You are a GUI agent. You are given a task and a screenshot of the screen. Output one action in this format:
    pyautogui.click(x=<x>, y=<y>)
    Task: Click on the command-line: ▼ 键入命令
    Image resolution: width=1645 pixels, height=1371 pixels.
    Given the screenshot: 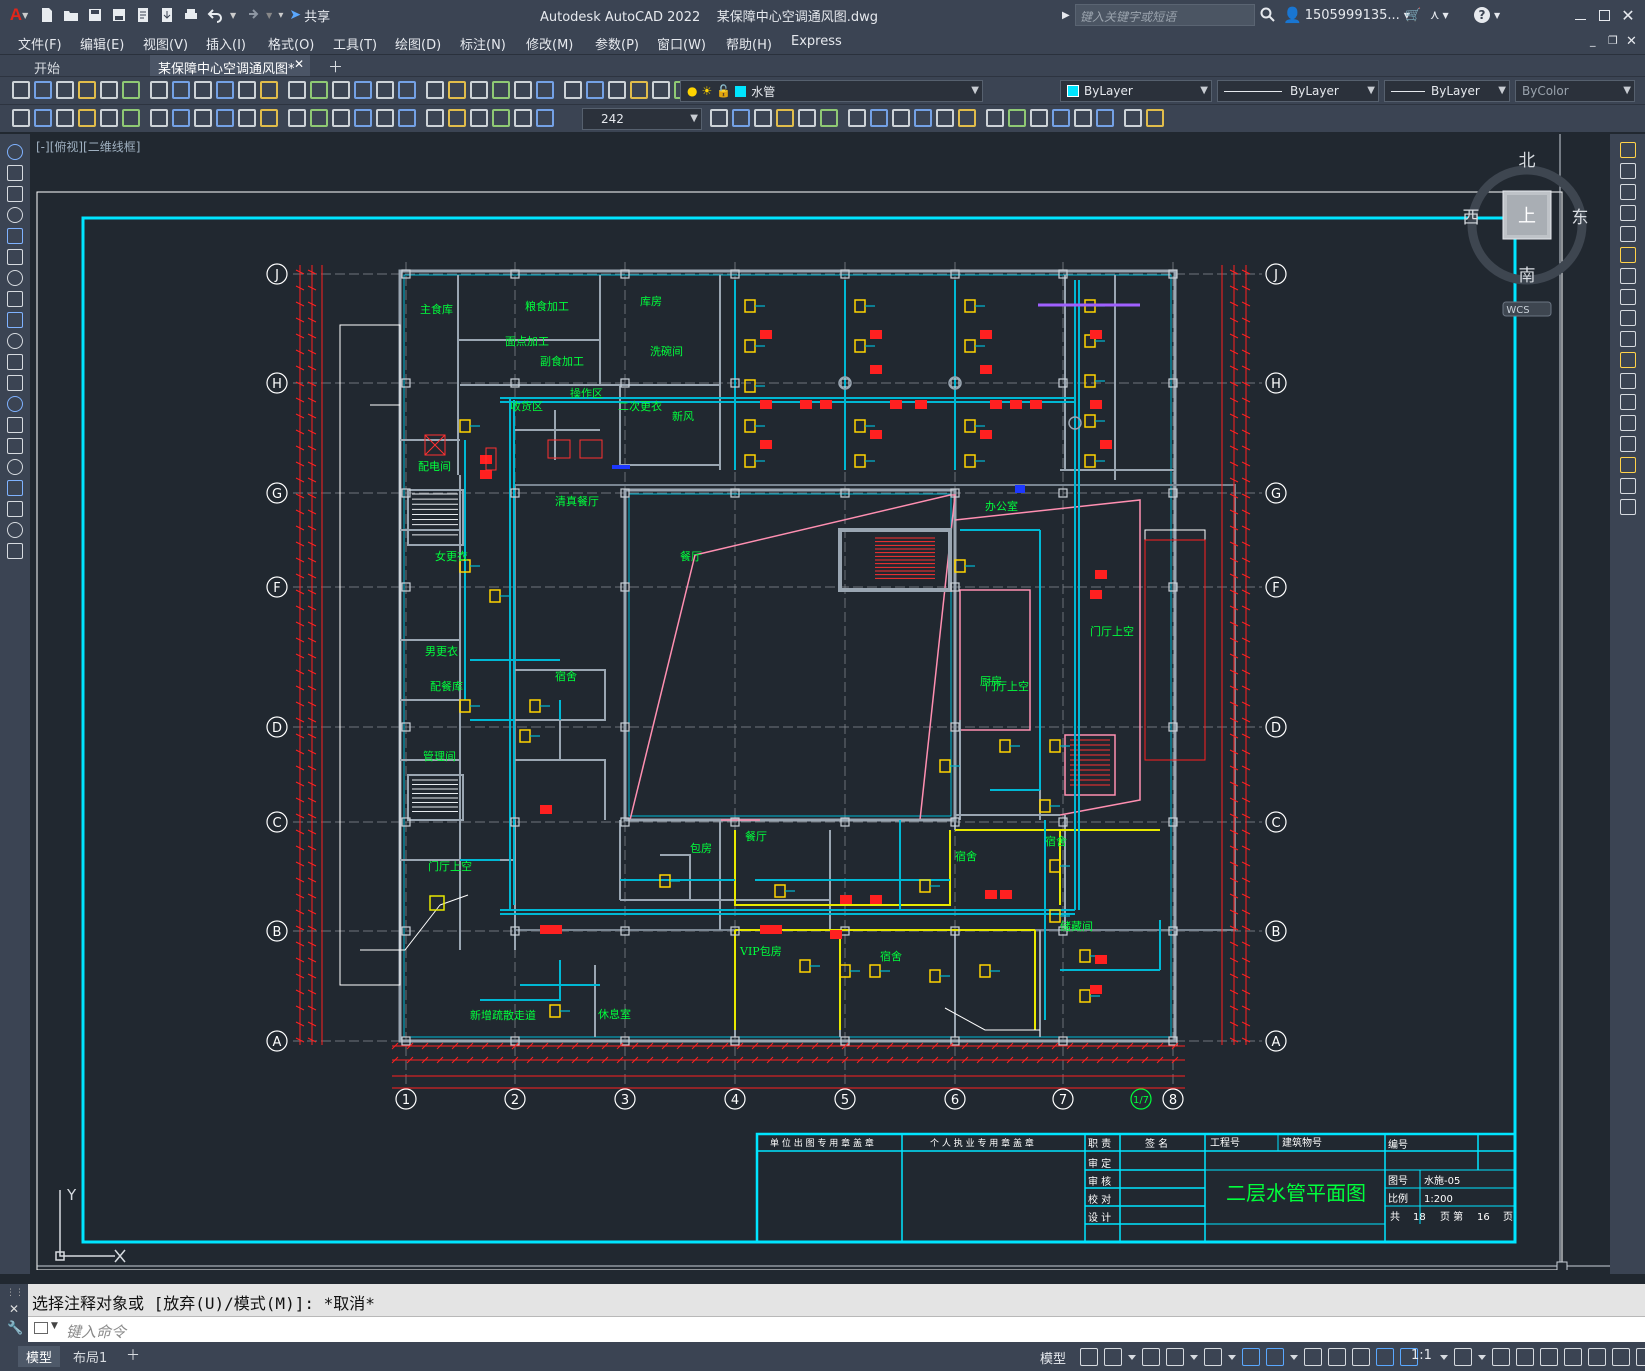 What is the action you would take?
    pyautogui.click(x=822, y=1329)
    